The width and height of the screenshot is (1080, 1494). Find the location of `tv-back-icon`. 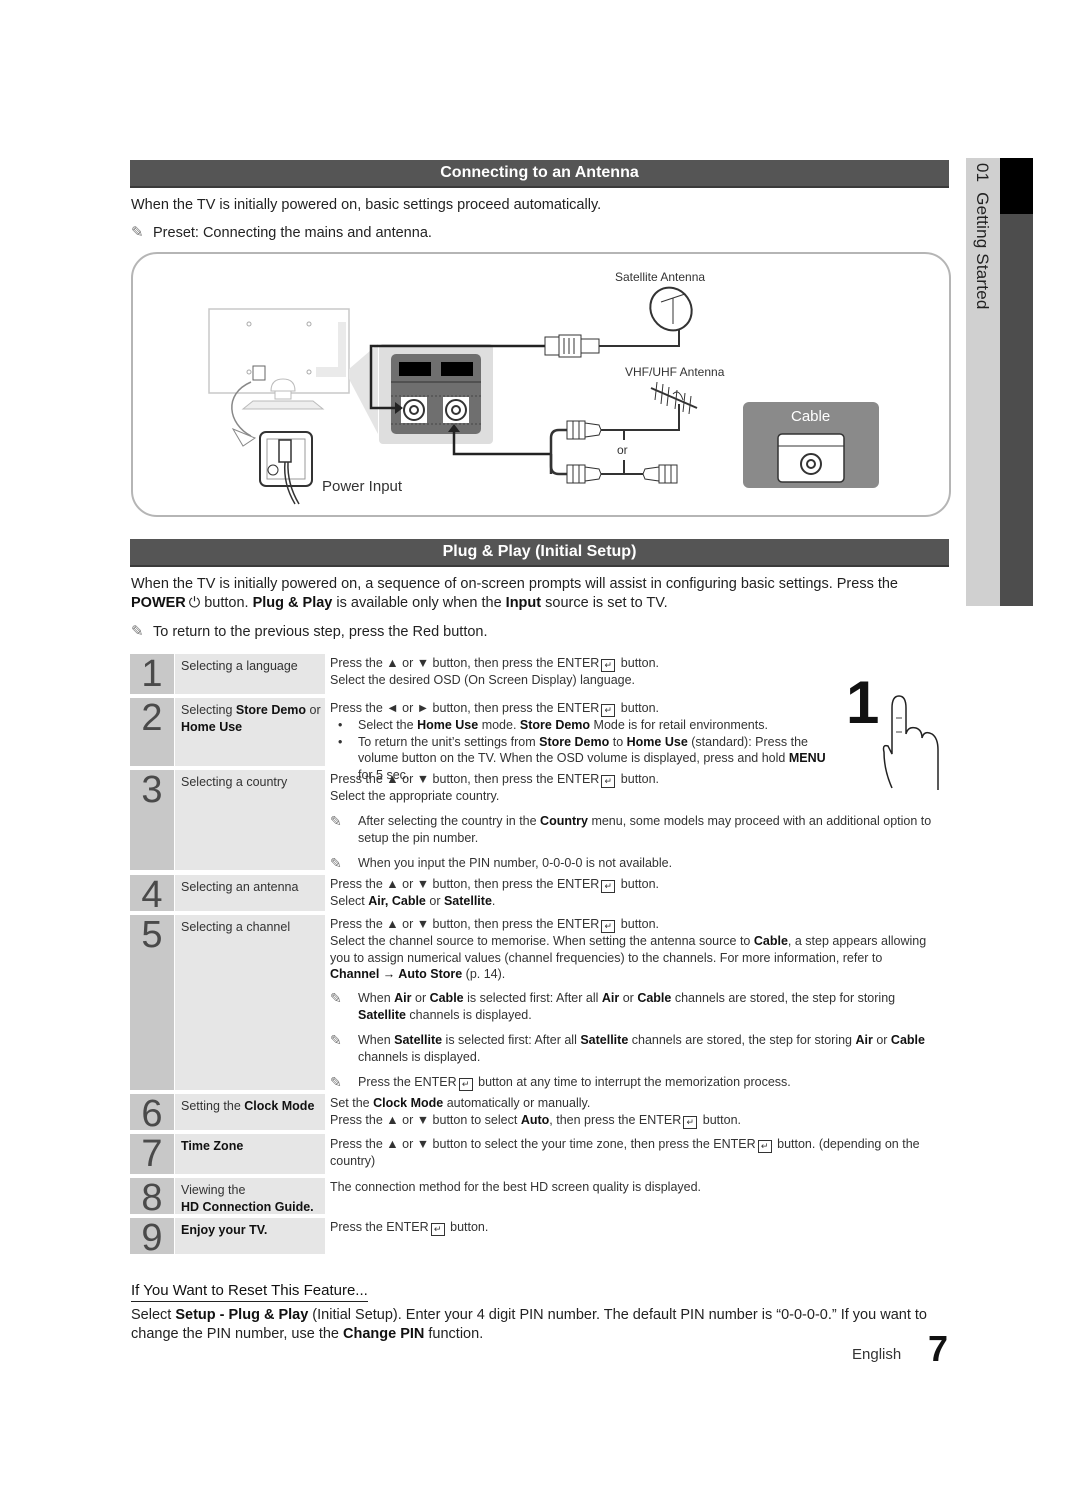

tv-back-icon is located at coordinates (293, 371).